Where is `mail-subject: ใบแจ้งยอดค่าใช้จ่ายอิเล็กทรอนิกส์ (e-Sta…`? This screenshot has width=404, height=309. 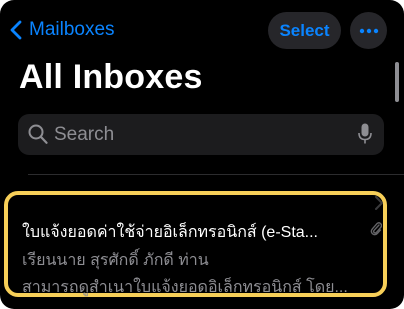
mail-subject: ใบแจ้งยอดค่าใช้จ่ายอิเล็กทรอนิกส์ (e-Sta… is located at coordinates (170, 232).